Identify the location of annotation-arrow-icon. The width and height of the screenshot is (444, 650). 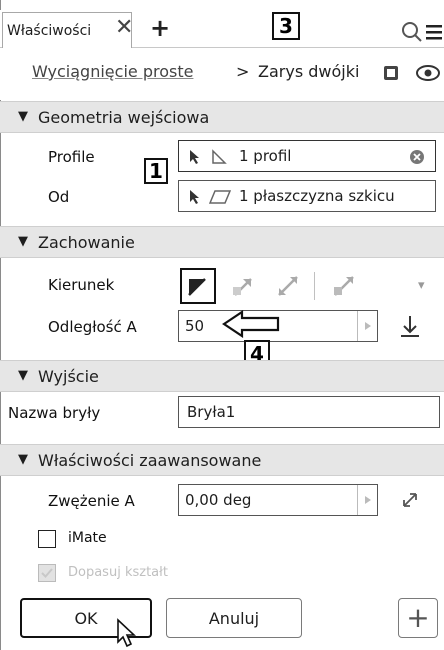
(251, 324).